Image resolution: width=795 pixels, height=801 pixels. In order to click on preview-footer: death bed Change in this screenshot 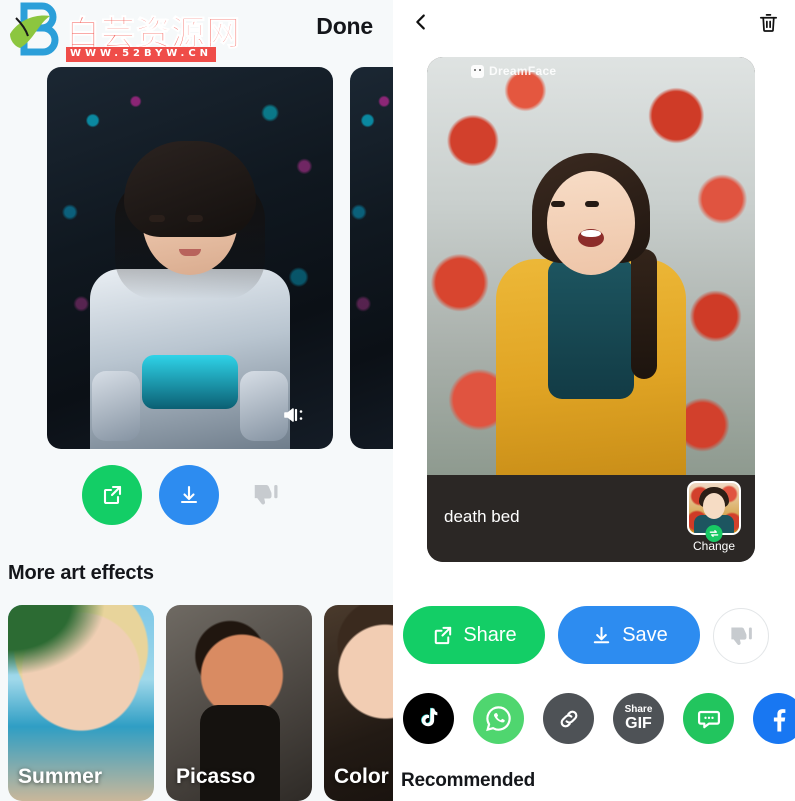, I will do `click(591, 518)`.